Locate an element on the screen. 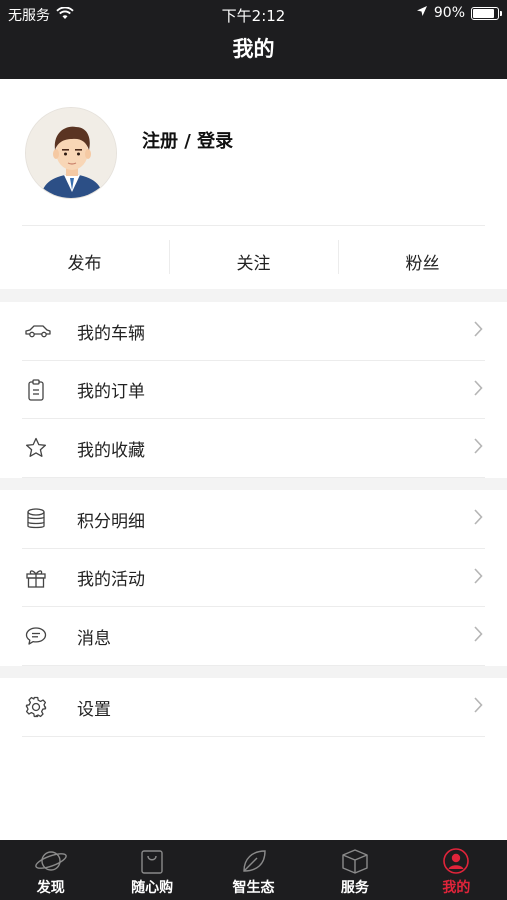 The height and width of the screenshot is (900, 507). menu-item-messages: 消息 is located at coordinates (253, 636).